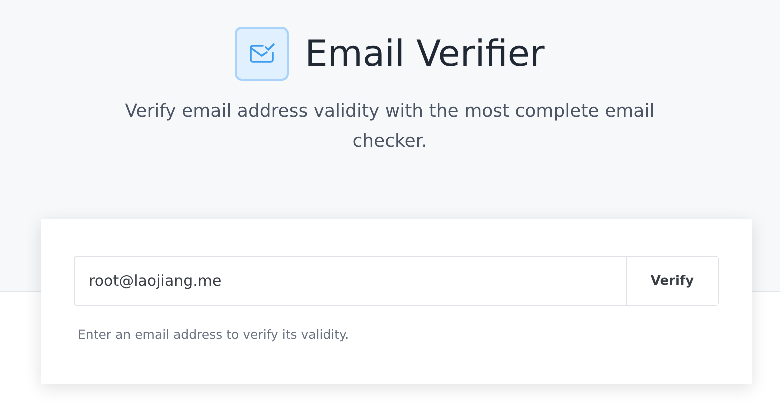 The height and width of the screenshot is (404, 780). What do you see at coordinates (390, 127) in the screenshot?
I see `subtitle: Verify email address validity with the most complete email checker.` at bounding box center [390, 127].